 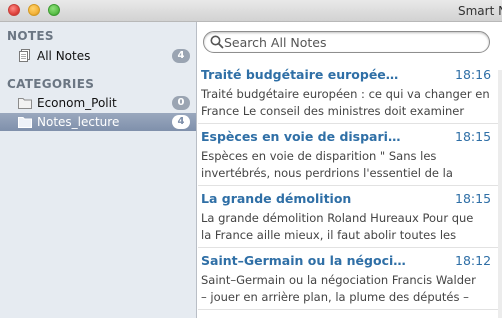 What do you see at coordinates (34, 10) in the screenshot?
I see `minimize-window-button` at bounding box center [34, 10].